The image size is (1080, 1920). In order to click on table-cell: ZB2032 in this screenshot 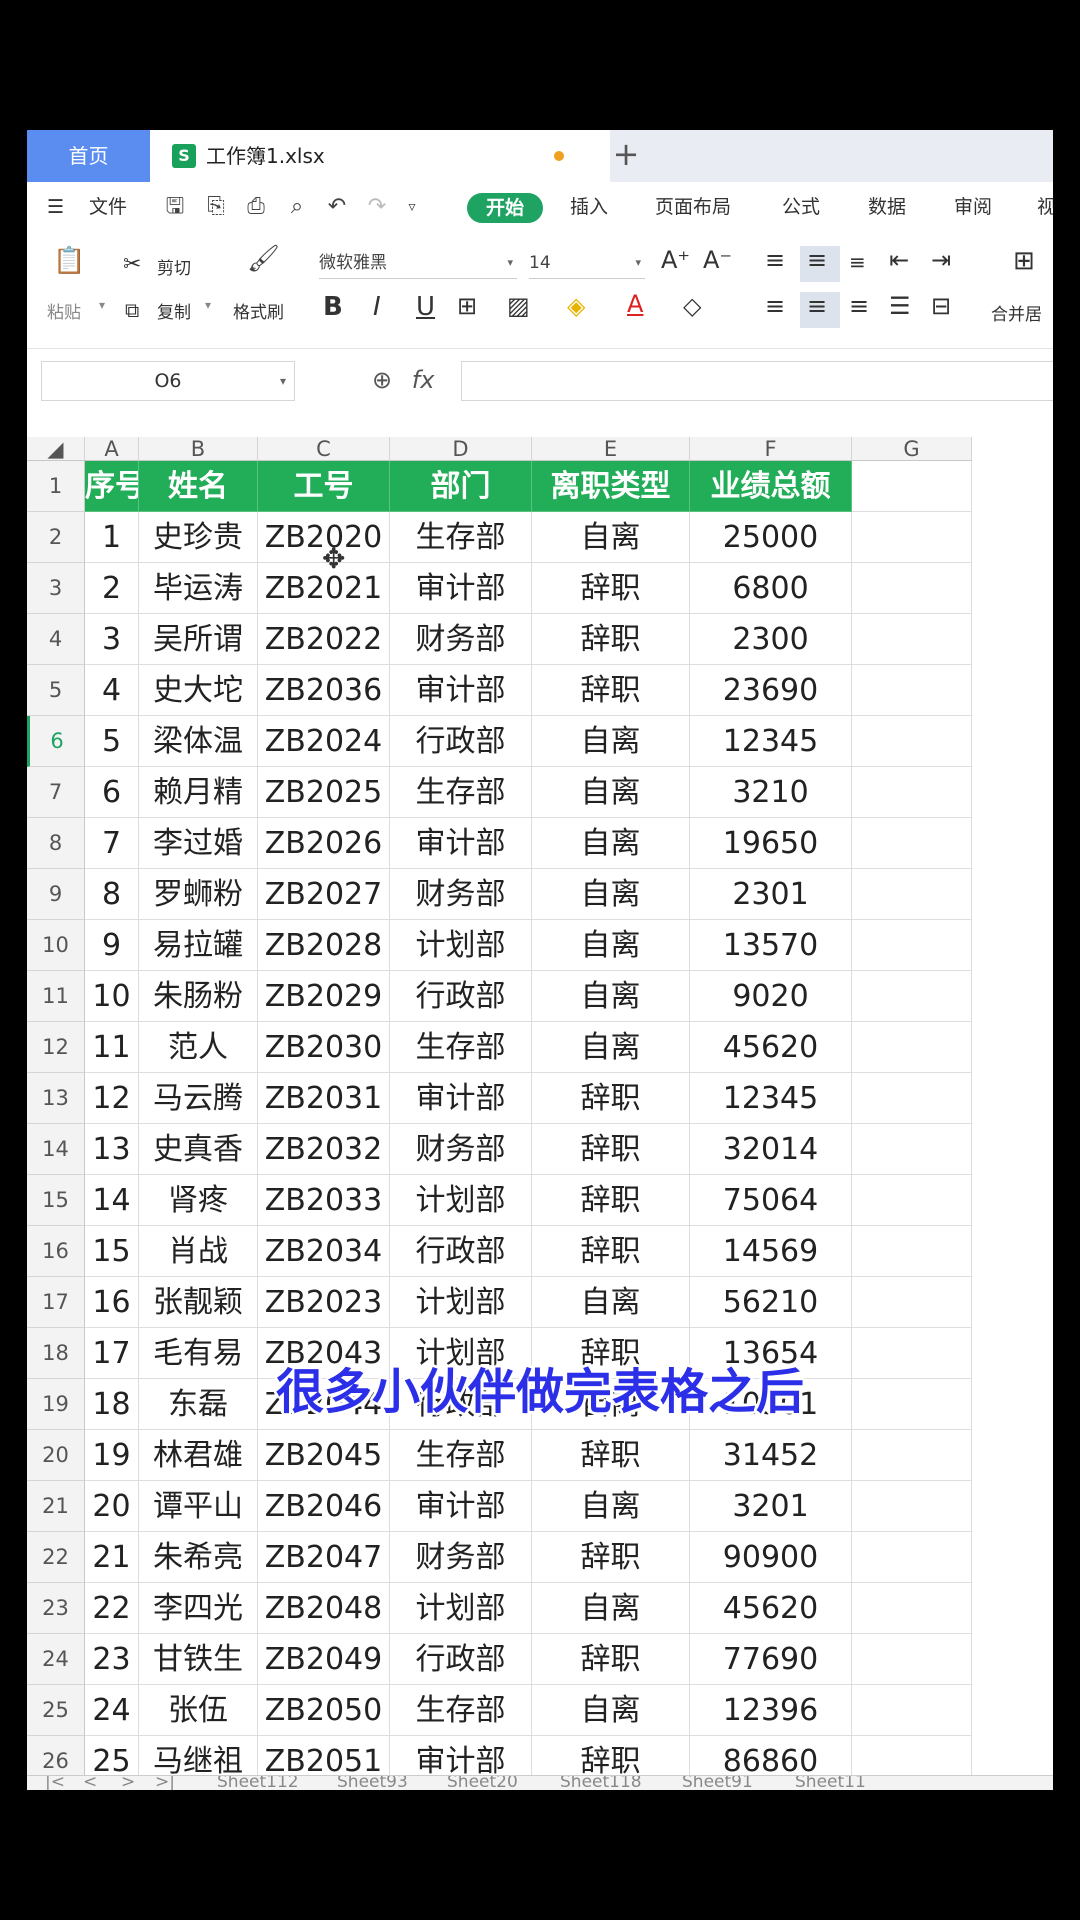, I will do `click(324, 1149)`.